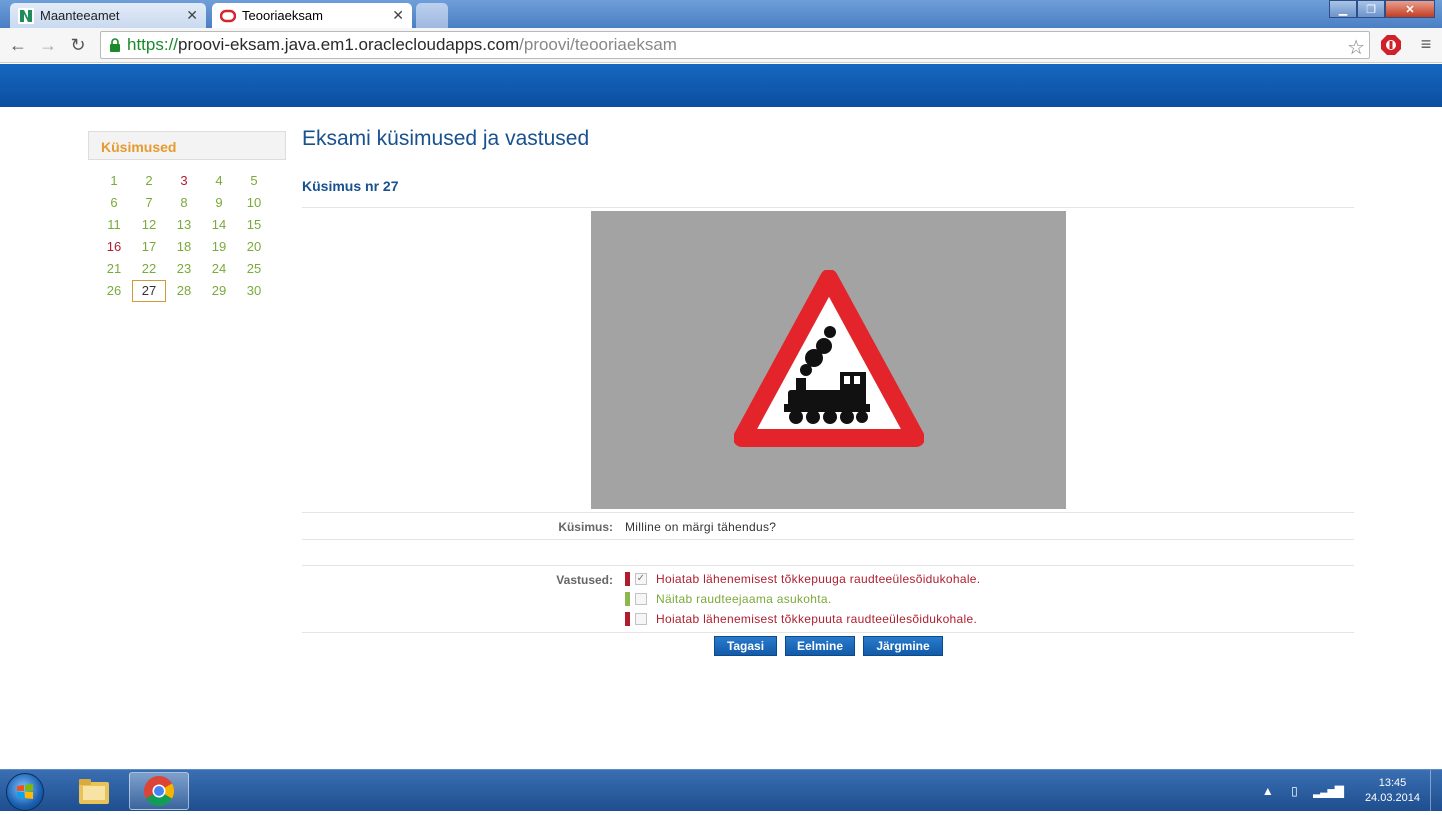  What do you see at coordinates (1392, 798) in the screenshot?
I see `clock-date: 24.03.2014` at bounding box center [1392, 798].